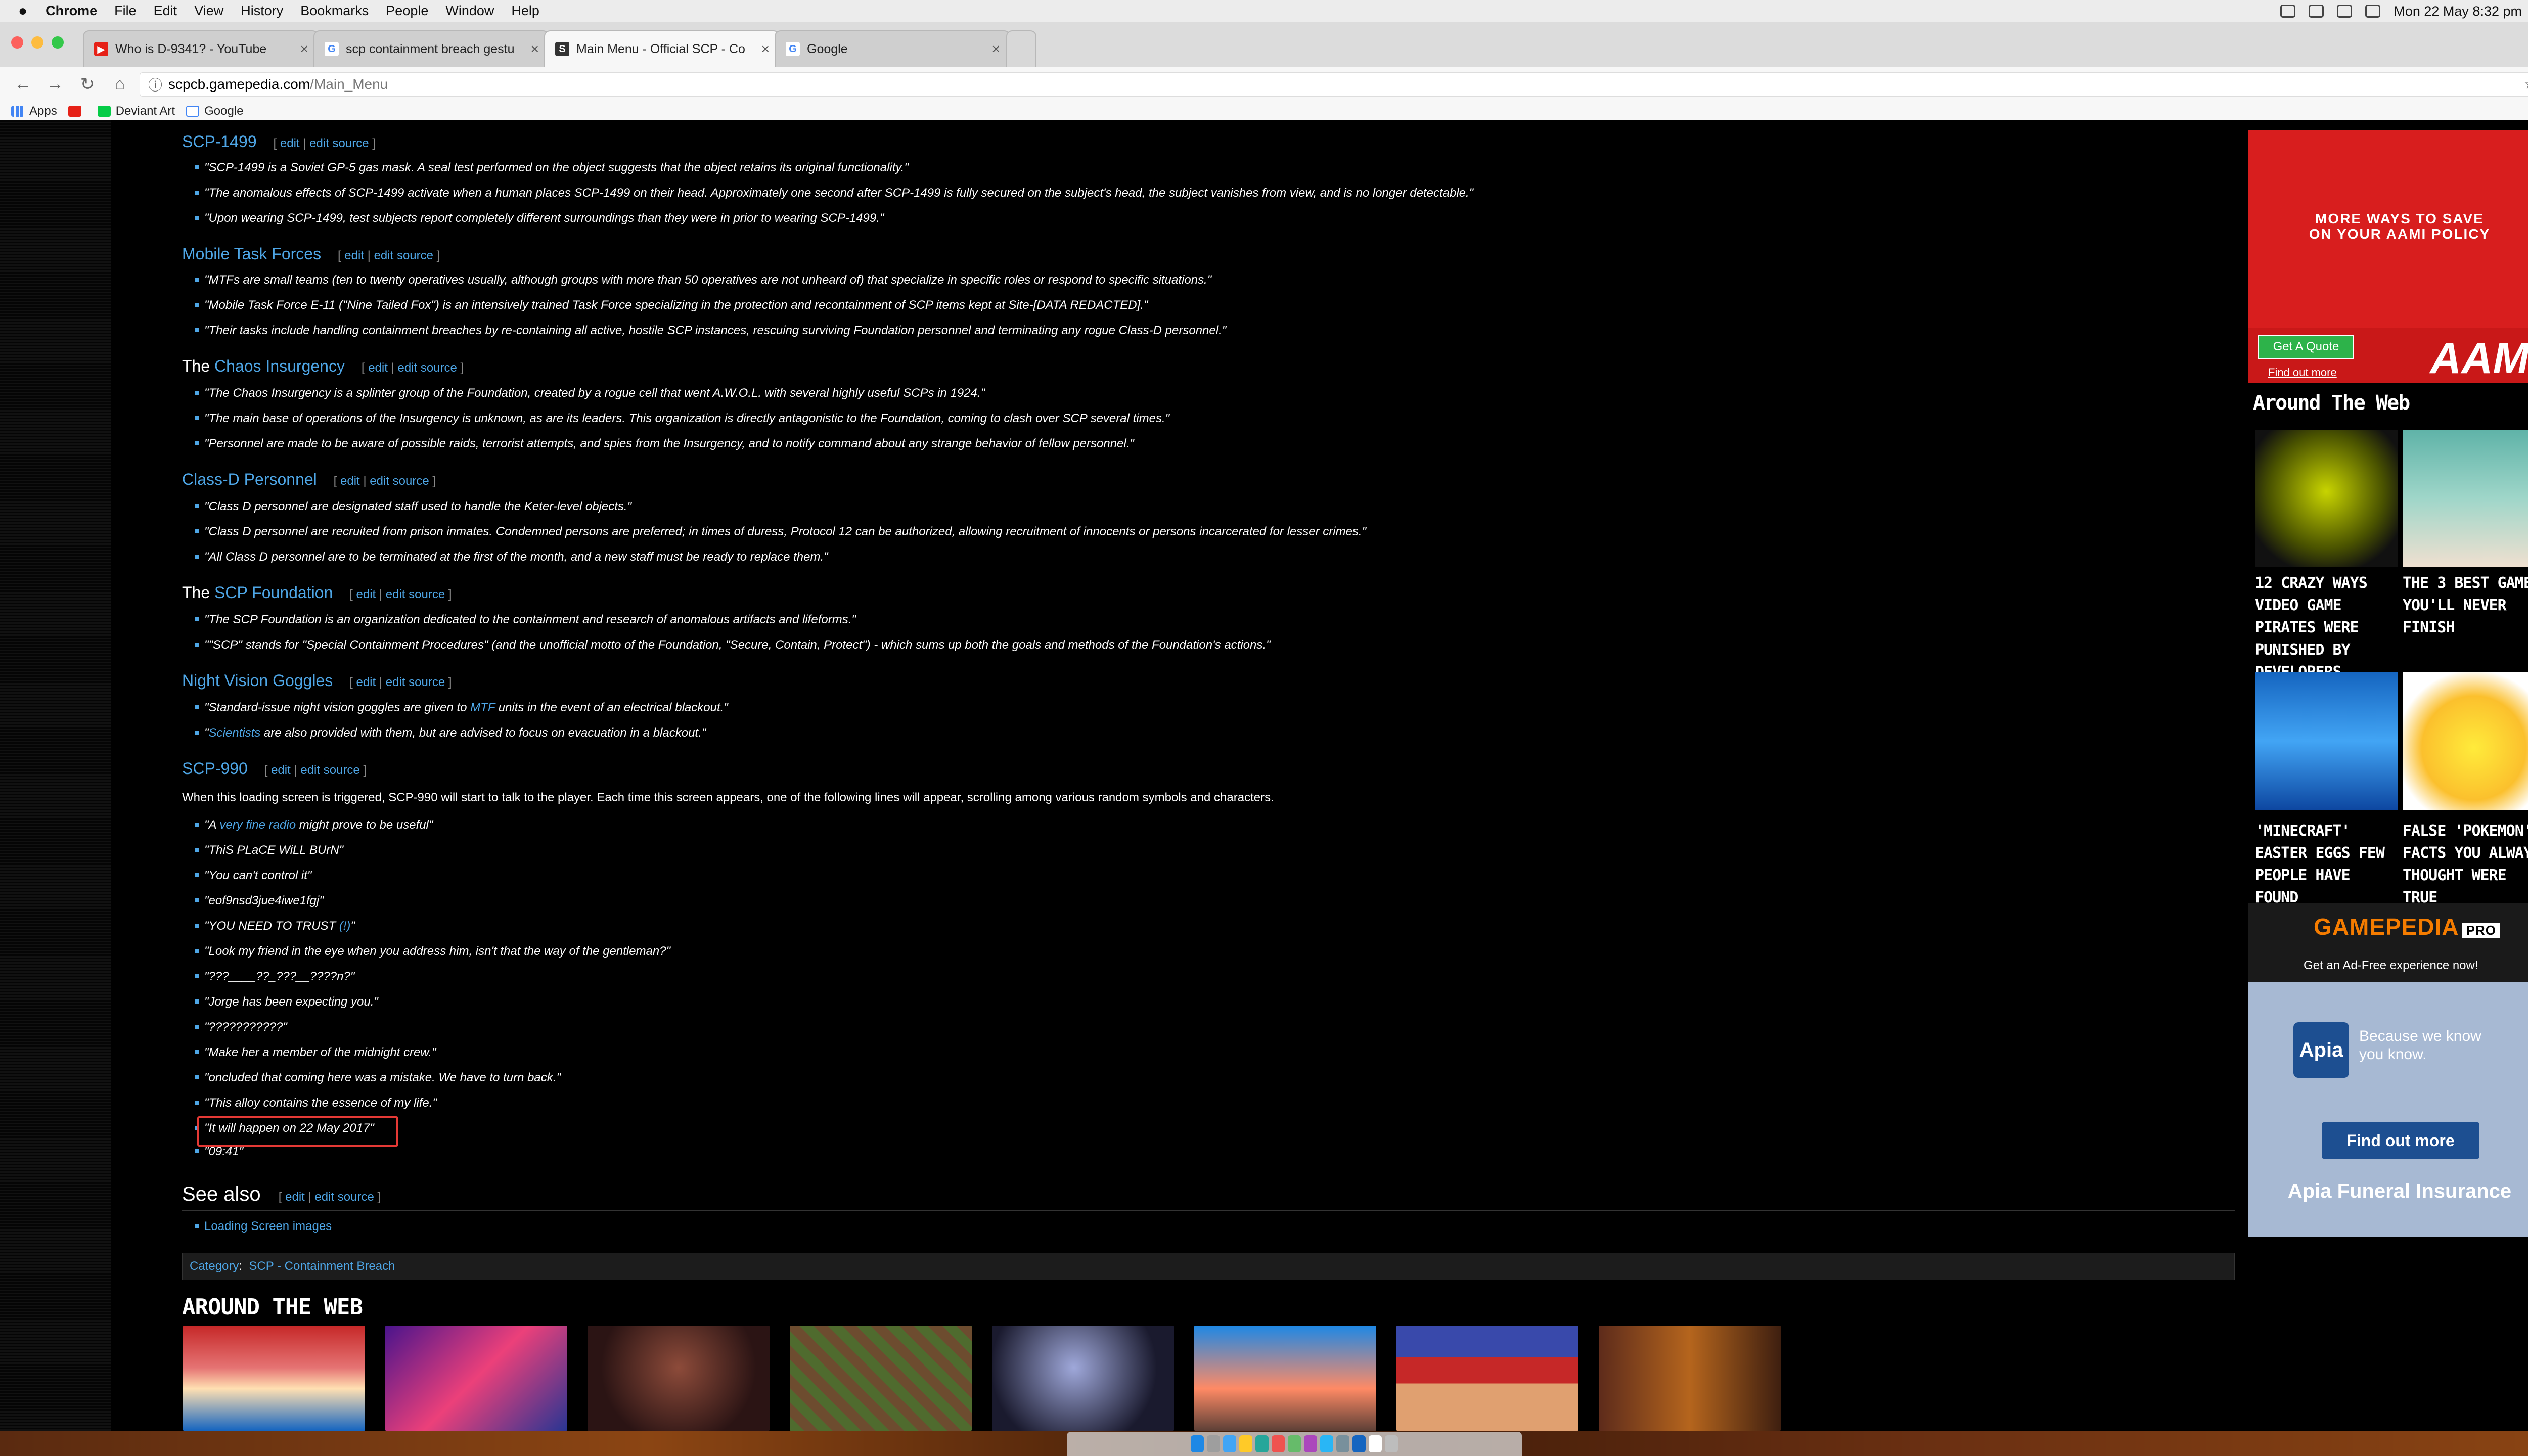 The width and height of the screenshot is (2528, 1456). I want to click on steam-icon, so click(1359, 1443).